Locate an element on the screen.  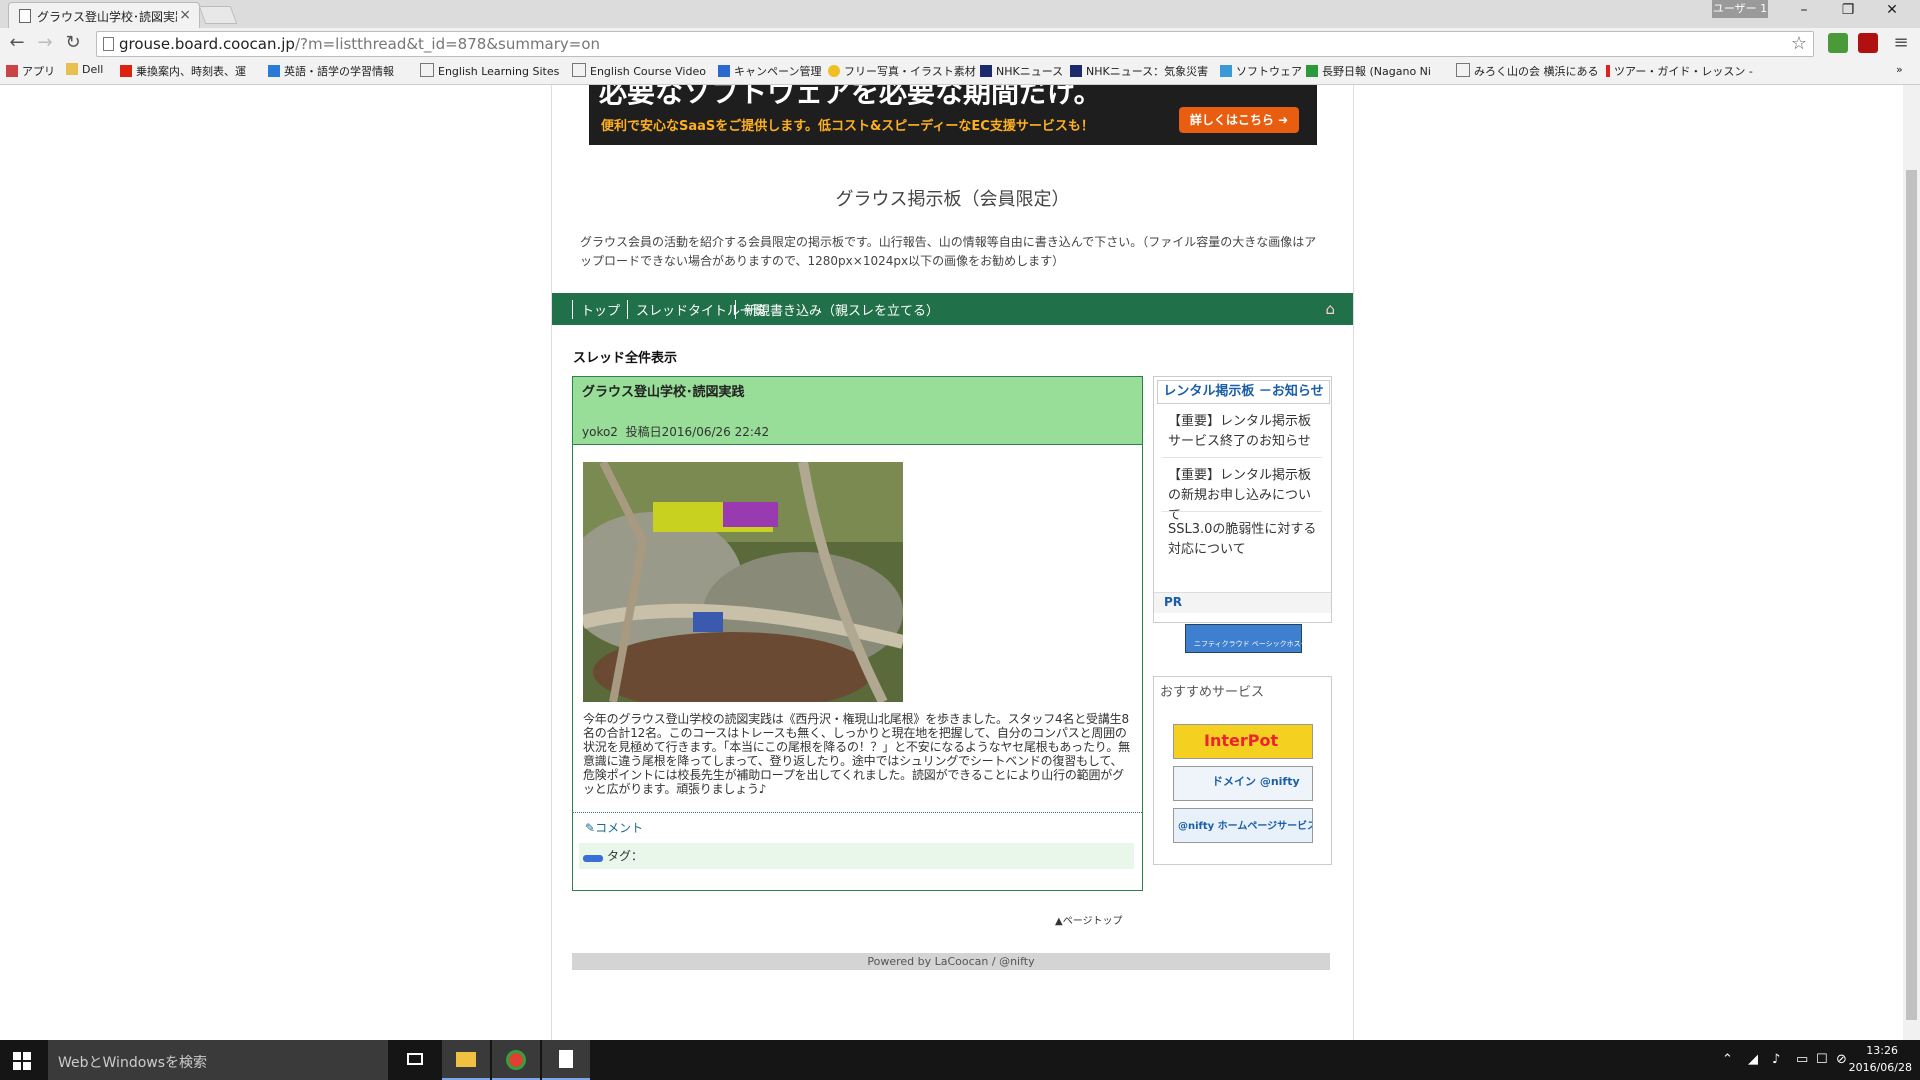
minimize-button: – is located at coordinates (1804, 12).